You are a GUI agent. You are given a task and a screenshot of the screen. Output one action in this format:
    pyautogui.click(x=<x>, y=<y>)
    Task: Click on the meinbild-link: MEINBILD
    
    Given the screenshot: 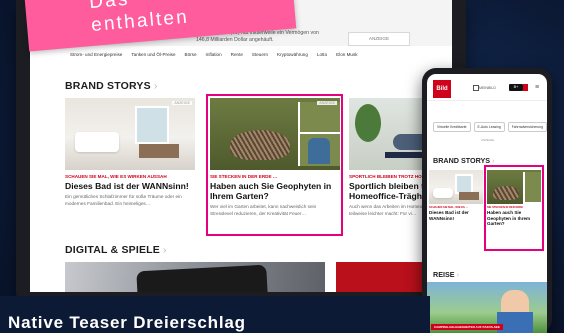 What is the action you would take?
    pyautogui.click(x=487, y=88)
    